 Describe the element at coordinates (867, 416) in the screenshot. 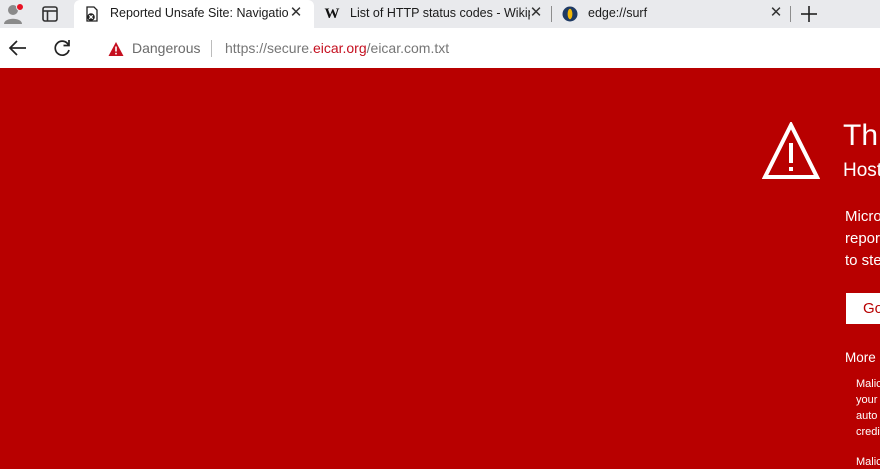

I see `detail-line: auto` at that location.